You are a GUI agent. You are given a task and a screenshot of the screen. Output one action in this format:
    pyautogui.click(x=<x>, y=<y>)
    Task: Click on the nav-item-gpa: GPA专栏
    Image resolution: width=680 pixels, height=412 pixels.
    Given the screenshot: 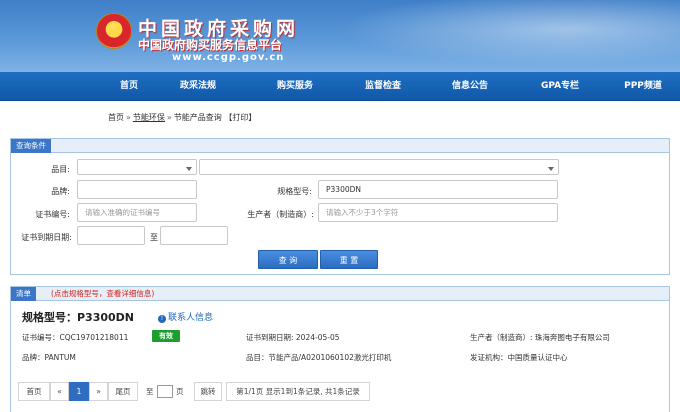 What is the action you would take?
    pyautogui.click(x=560, y=86)
    